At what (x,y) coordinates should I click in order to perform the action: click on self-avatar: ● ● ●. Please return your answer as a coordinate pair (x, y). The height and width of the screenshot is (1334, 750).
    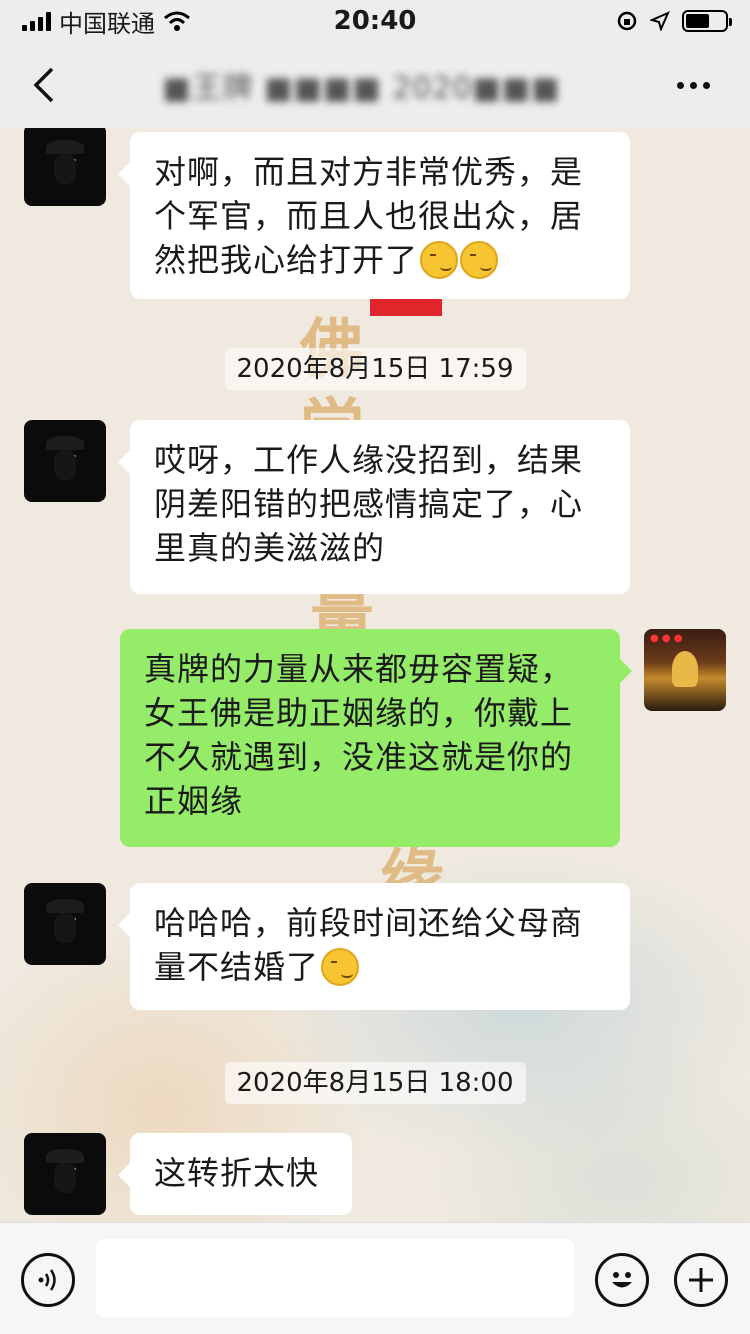
    Looking at the image, I should click on (685, 670).